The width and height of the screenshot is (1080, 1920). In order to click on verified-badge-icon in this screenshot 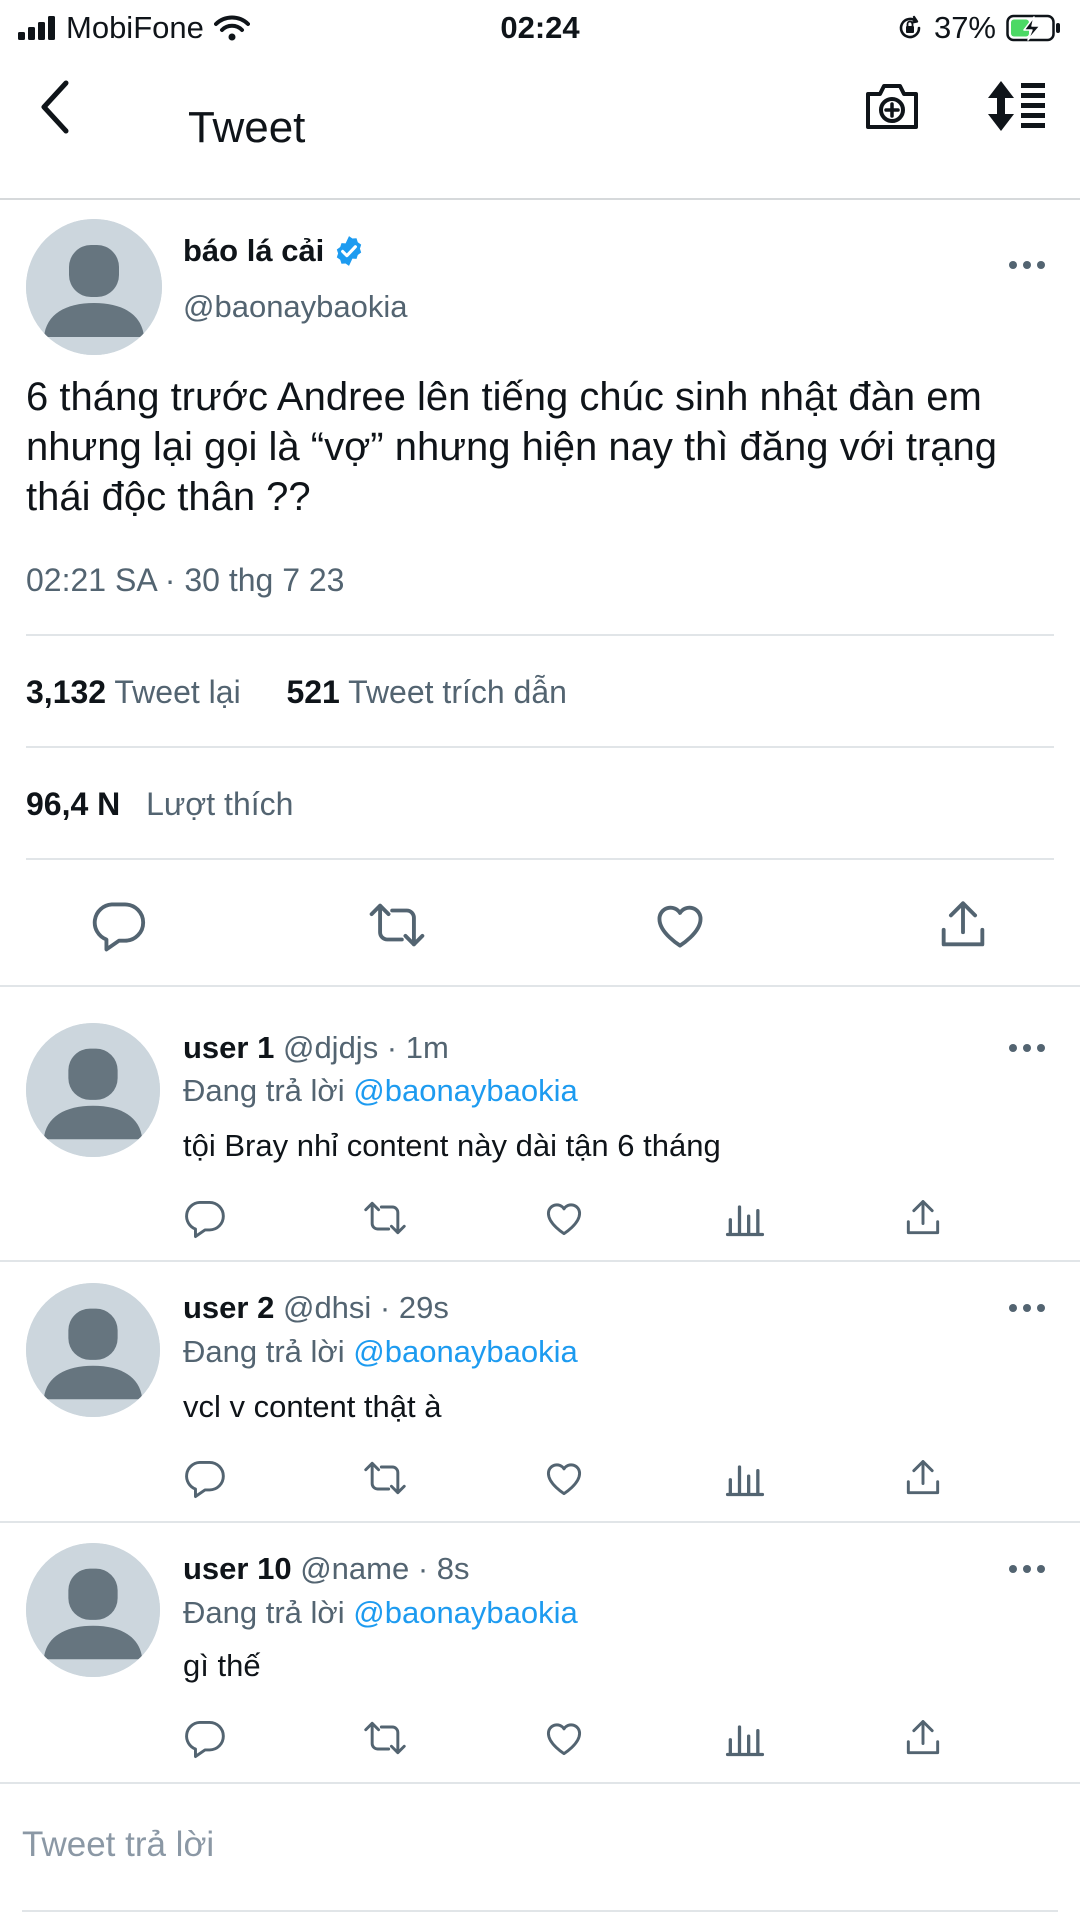, I will do `click(349, 251)`.